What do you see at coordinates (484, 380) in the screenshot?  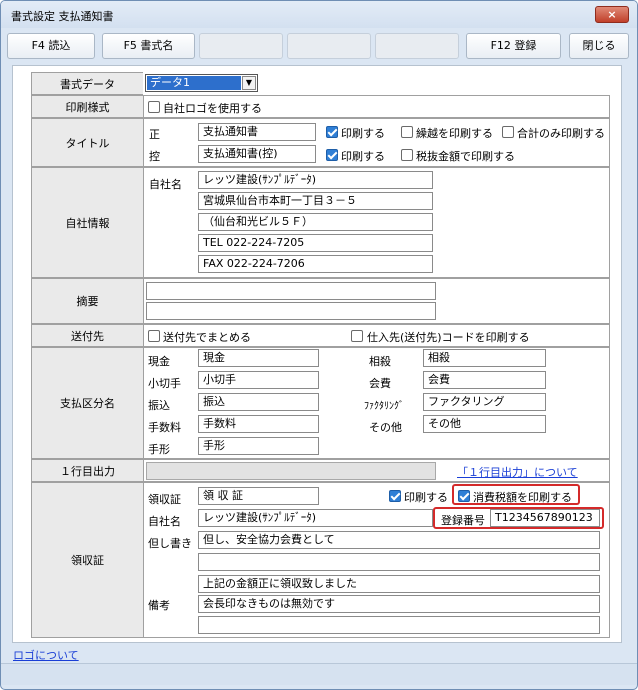 I see `payment-input-membership: 会費` at bounding box center [484, 380].